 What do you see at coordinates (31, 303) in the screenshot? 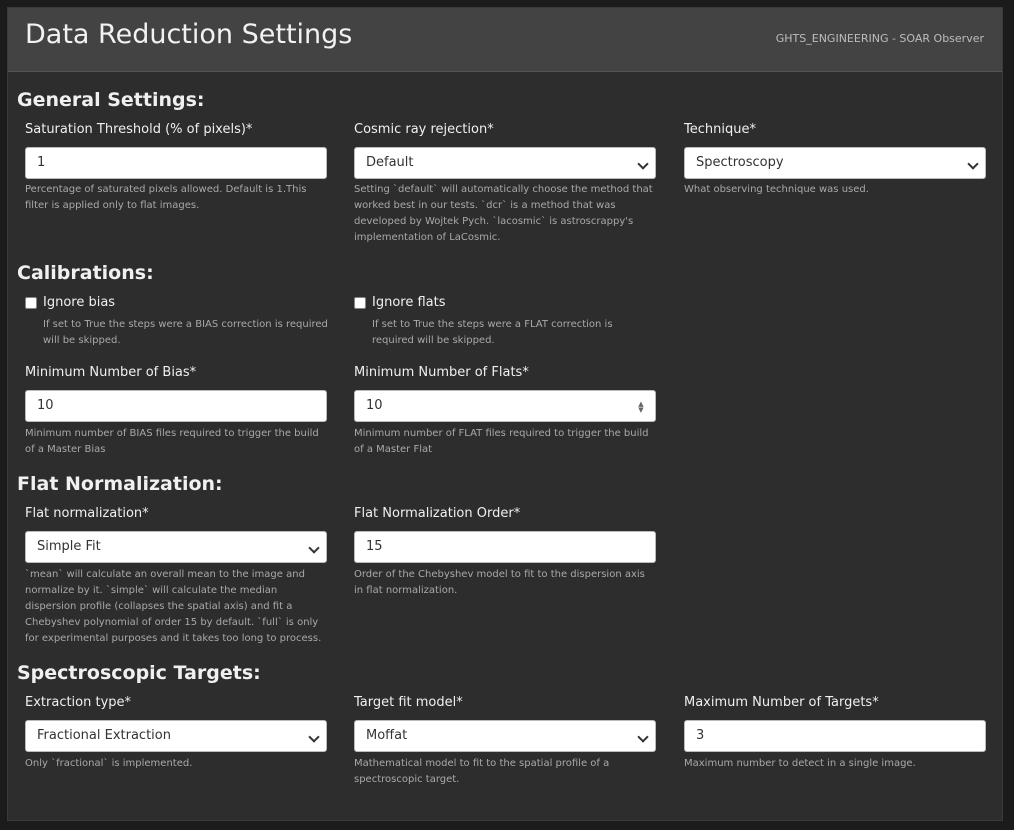
I see `ignore-bias-checkbox` at bounding box center [31, 303].